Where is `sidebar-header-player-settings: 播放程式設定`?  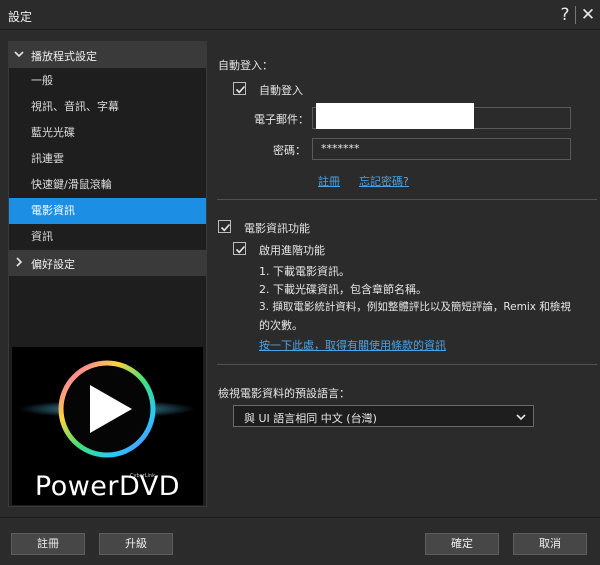
sidebar-header-player-settings: 播放程式設定 is located at coordinates (107, 55).